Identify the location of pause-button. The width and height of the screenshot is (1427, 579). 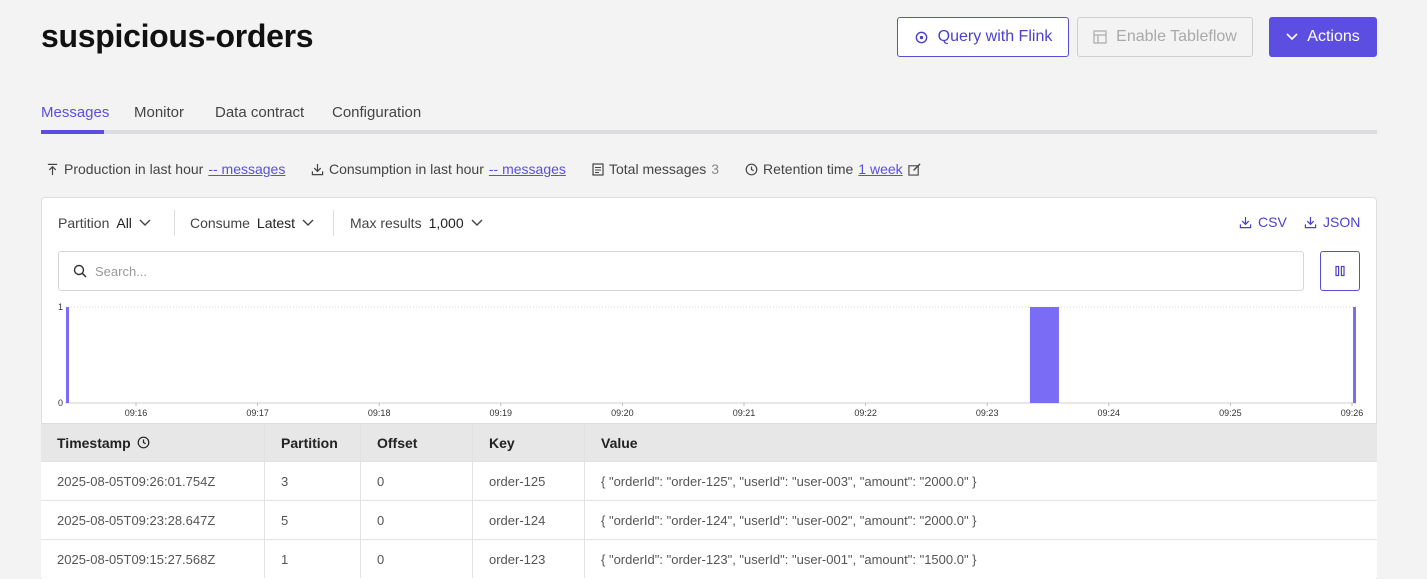
(1340, 271).